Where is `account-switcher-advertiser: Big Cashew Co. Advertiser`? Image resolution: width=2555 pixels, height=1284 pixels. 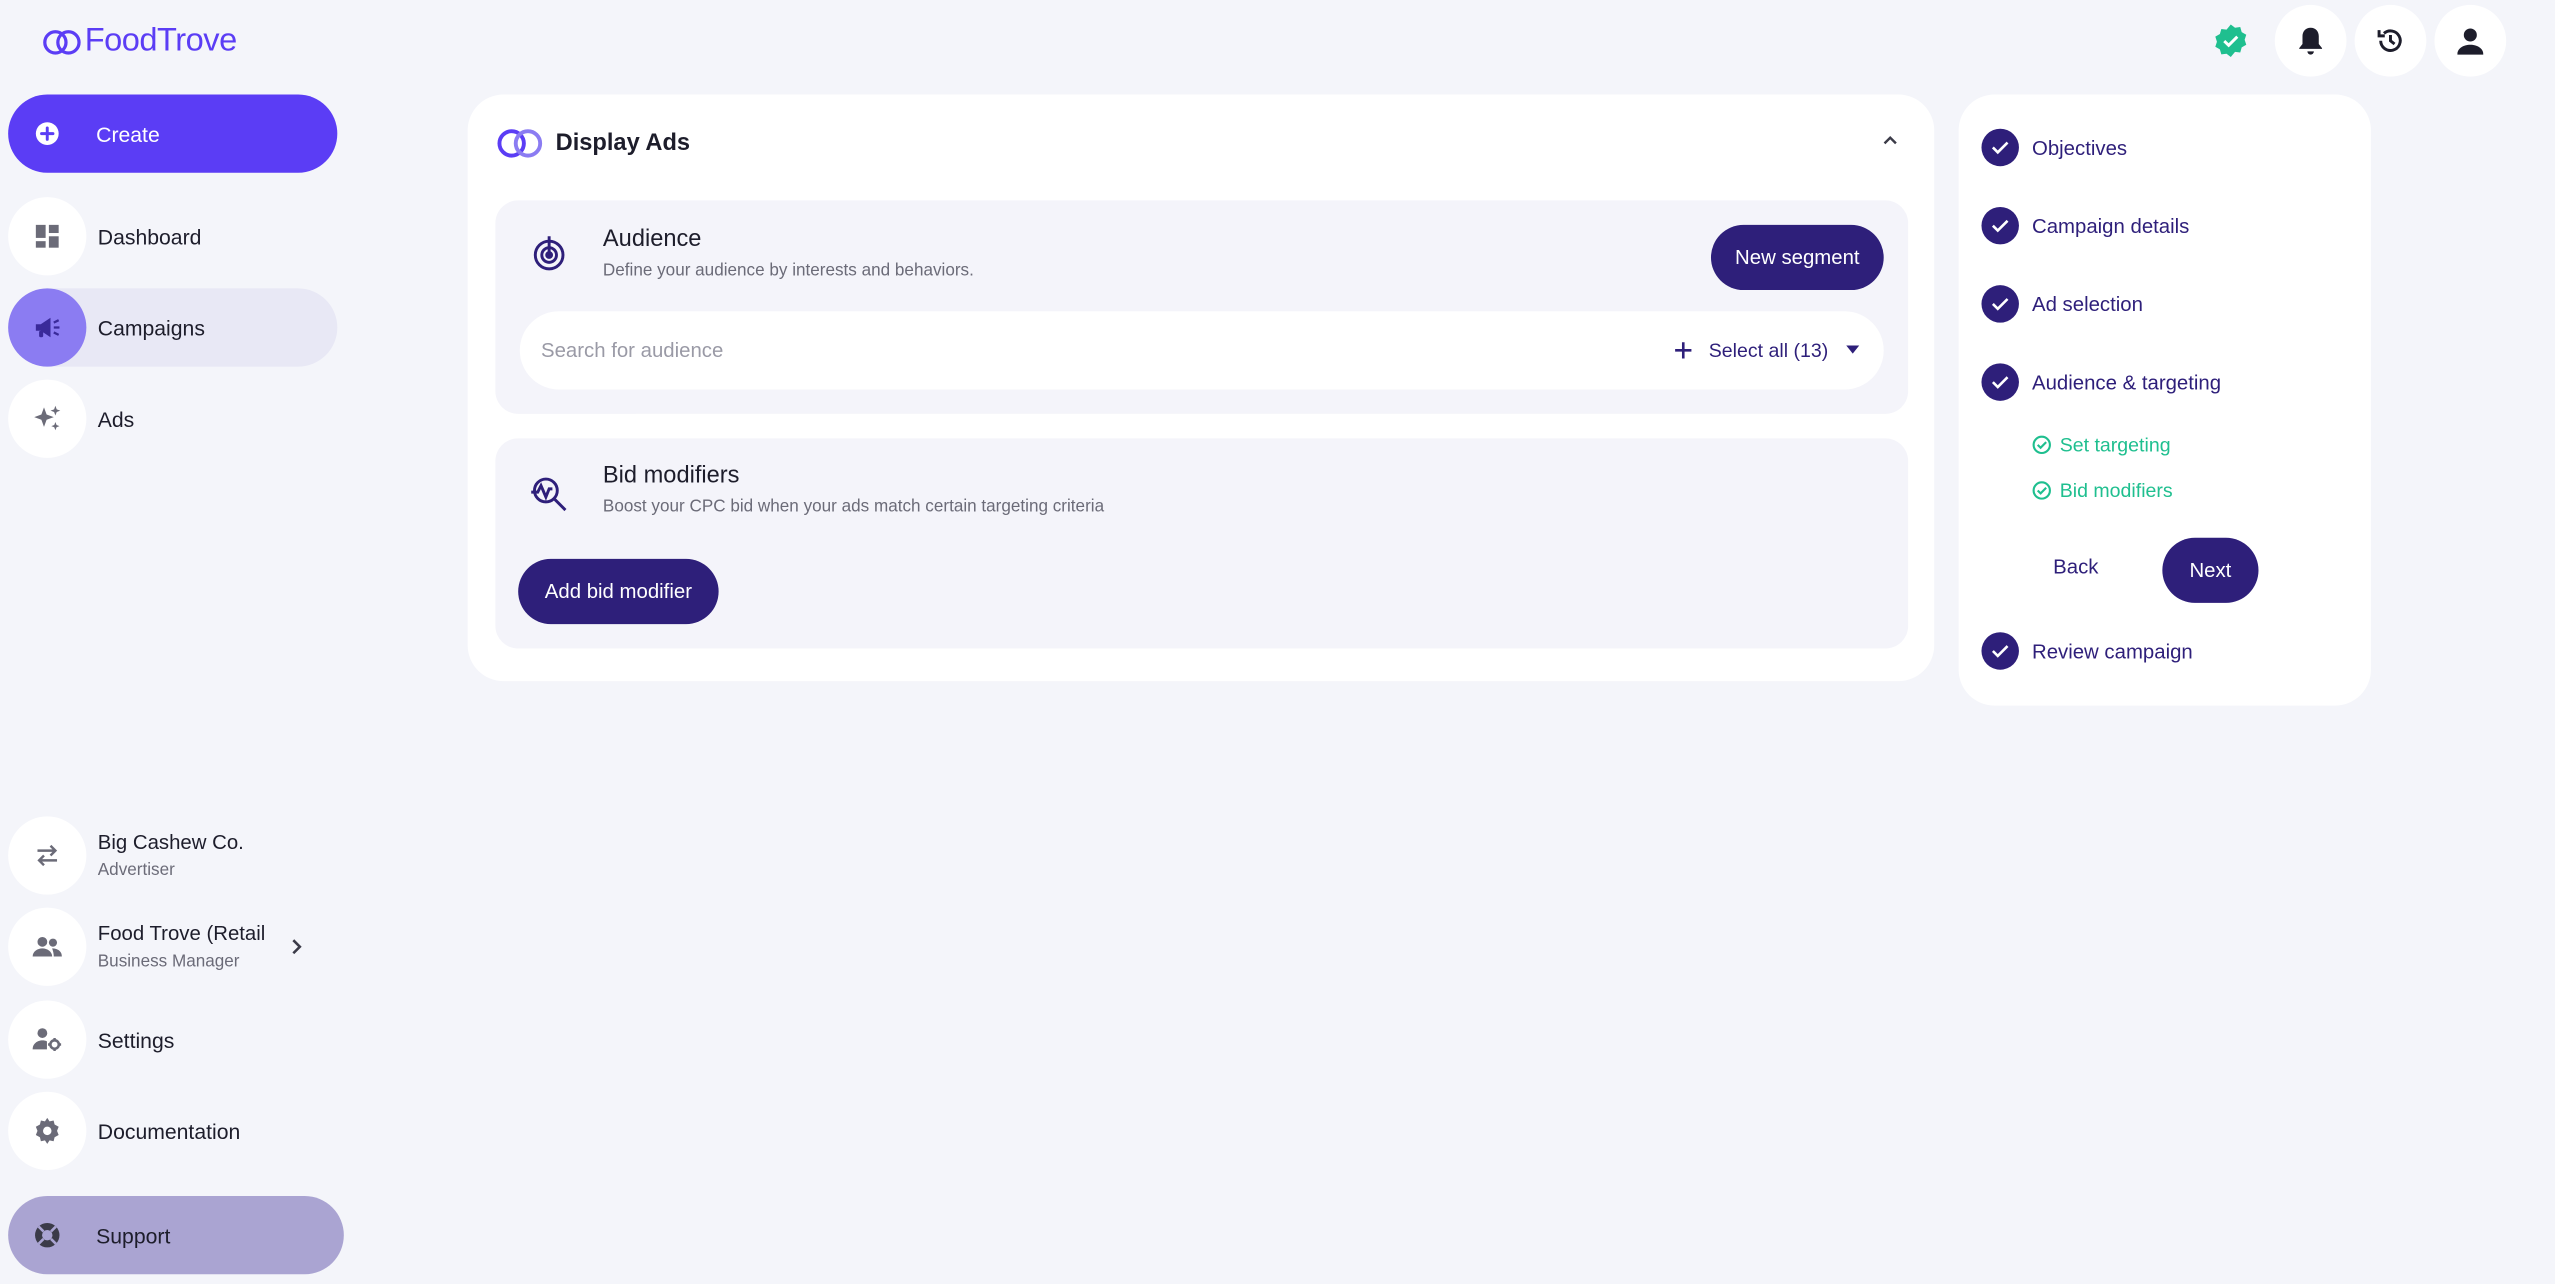 account-switcher-advertiser: Big Cashew Co. Advertiser is located at coordinates (172, 855).